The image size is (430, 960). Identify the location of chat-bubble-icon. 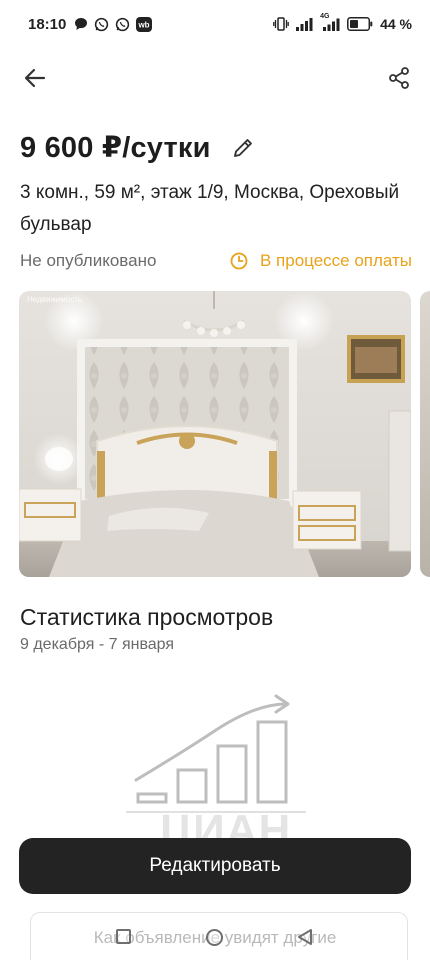
(81, 24).